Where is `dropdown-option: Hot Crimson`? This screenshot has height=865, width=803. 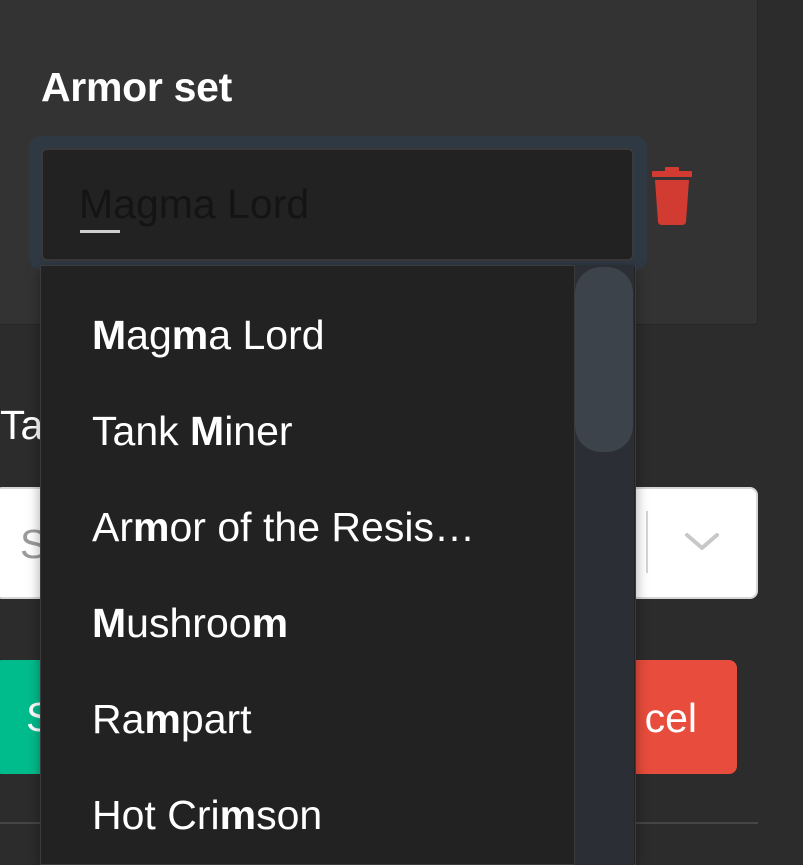 dropdown-option: Hot Crimson is located at coordinates (327, 822).